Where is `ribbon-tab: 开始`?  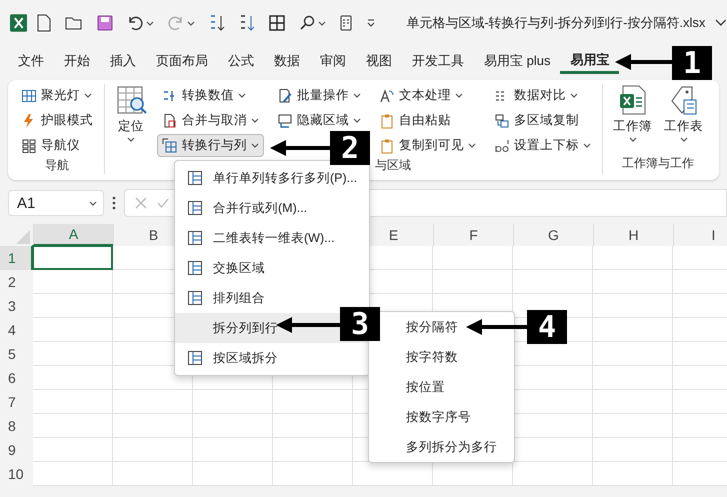
ribbon-tab: 开始 is located at coordinates (77, 61).